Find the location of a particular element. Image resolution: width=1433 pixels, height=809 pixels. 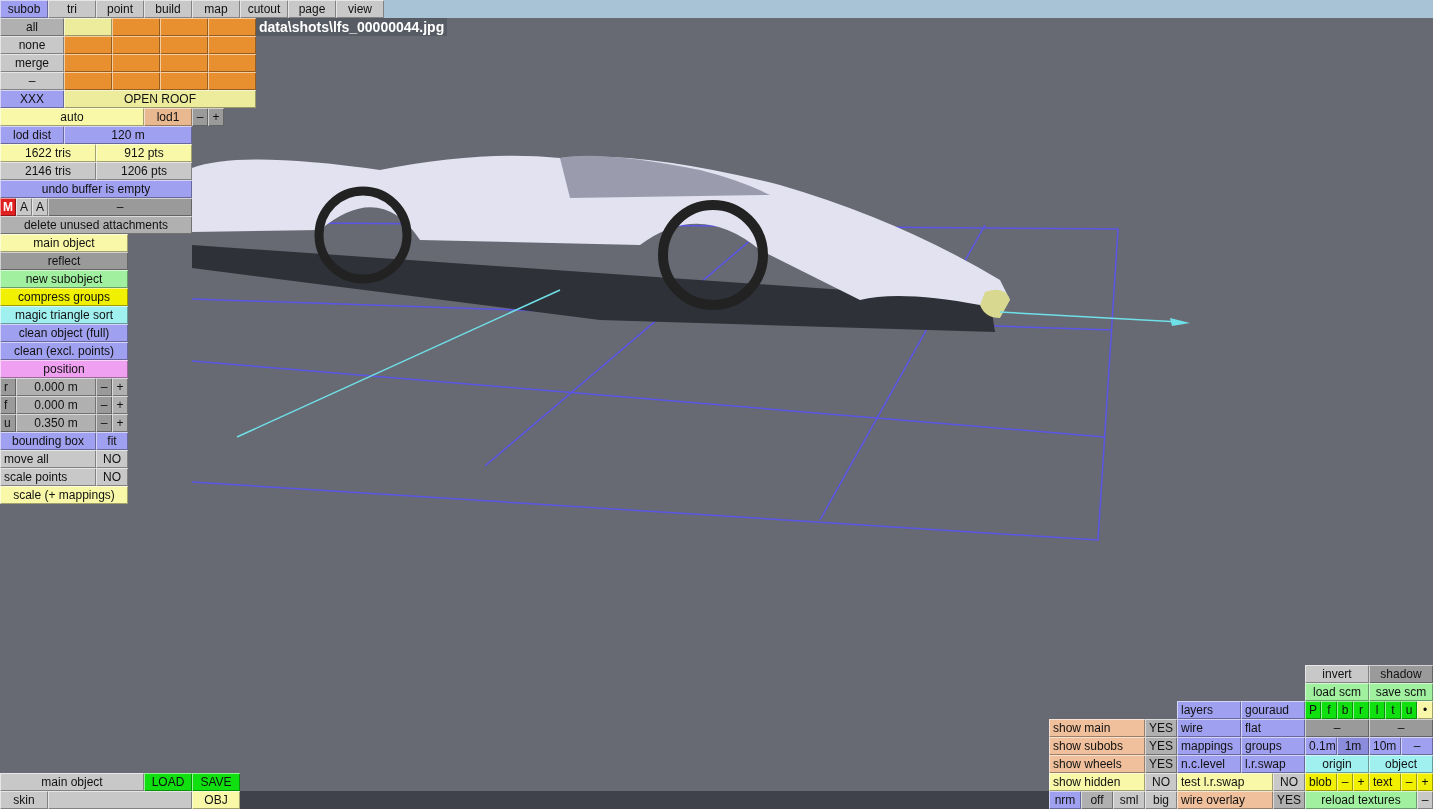

mode-tab: subob is located at coordinates (24, 9).